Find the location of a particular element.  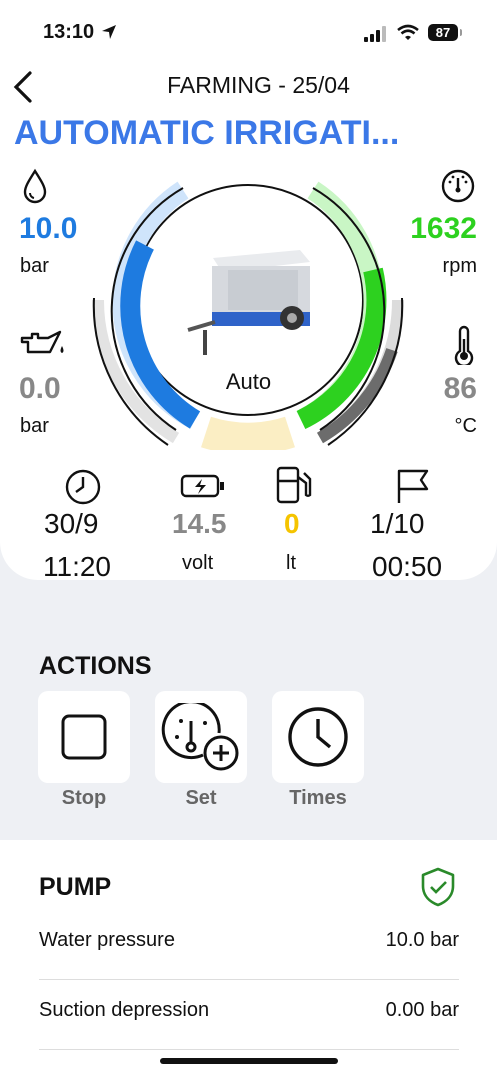

oil-pressure-unit: bar is located at coordinates (34, 426).